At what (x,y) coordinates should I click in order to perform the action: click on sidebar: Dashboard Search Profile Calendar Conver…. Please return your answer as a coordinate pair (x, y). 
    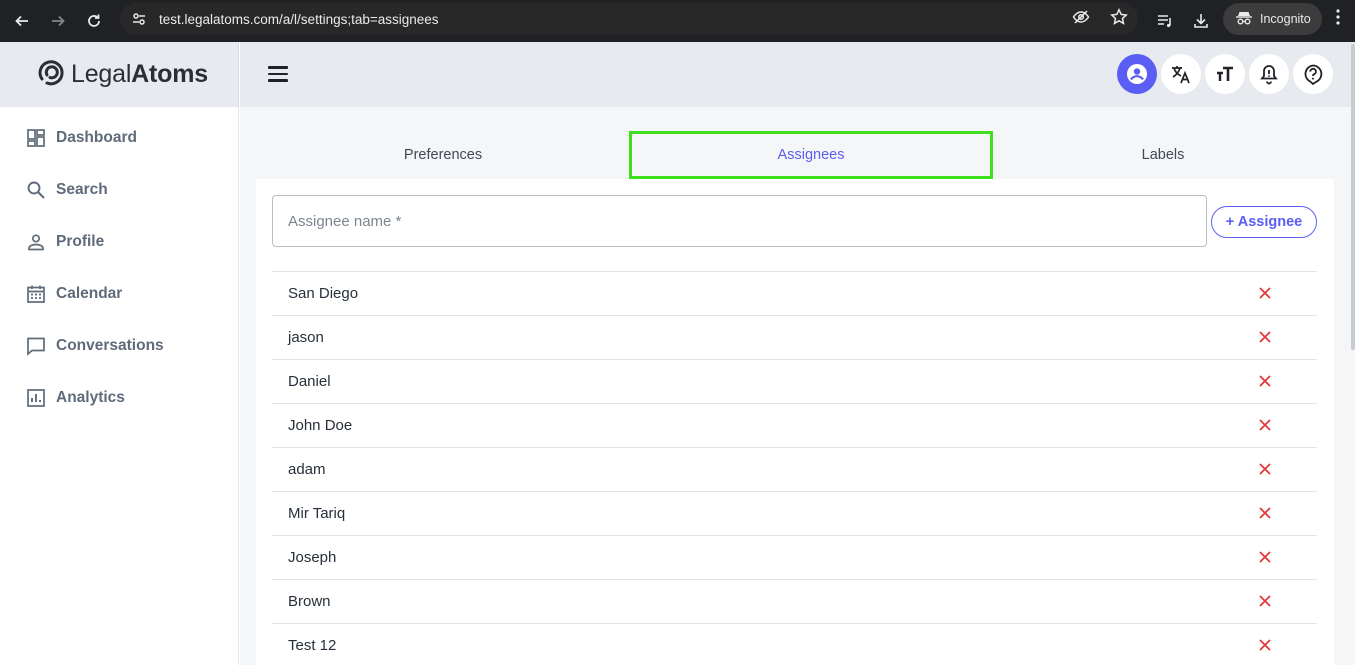
    Looking at the image, I should click on (119, 386).